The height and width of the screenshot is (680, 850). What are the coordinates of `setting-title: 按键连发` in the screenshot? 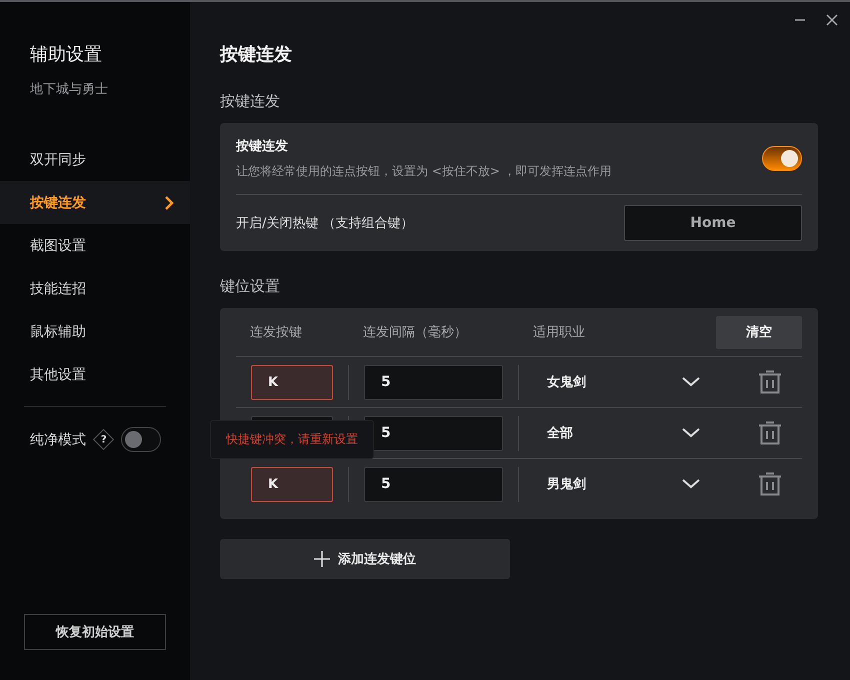 It's located at (262, 146).